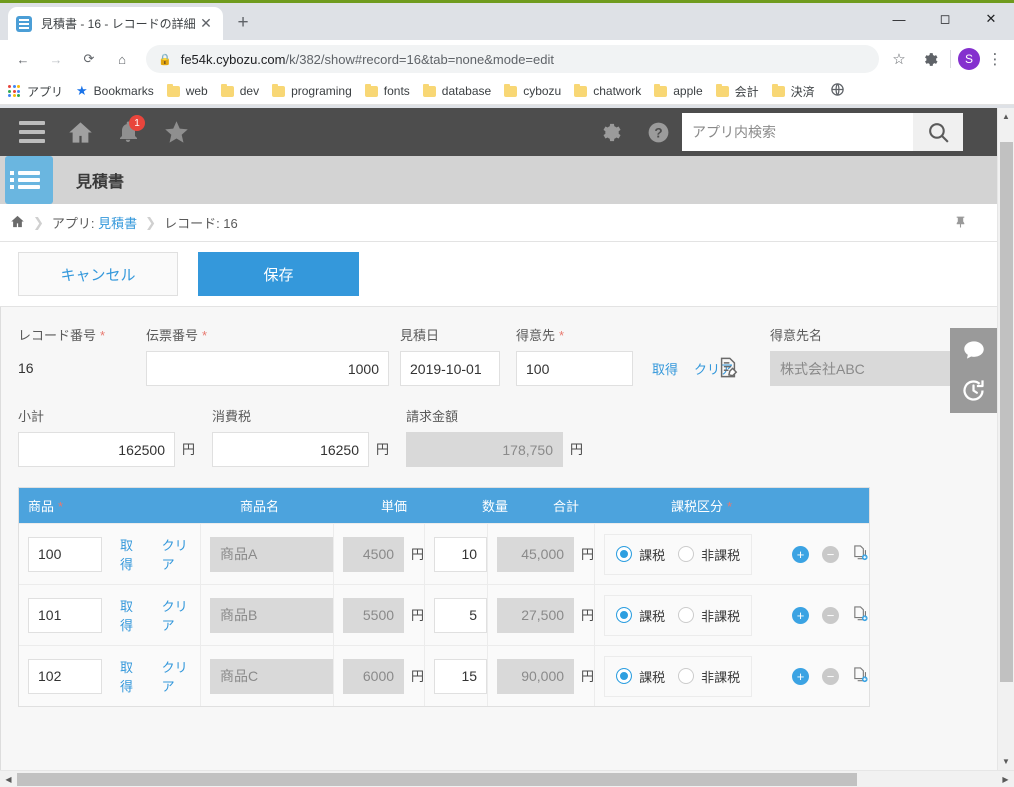 The image size is (1014, 787). I want to click on cell-total: 円, so click(540, 676).